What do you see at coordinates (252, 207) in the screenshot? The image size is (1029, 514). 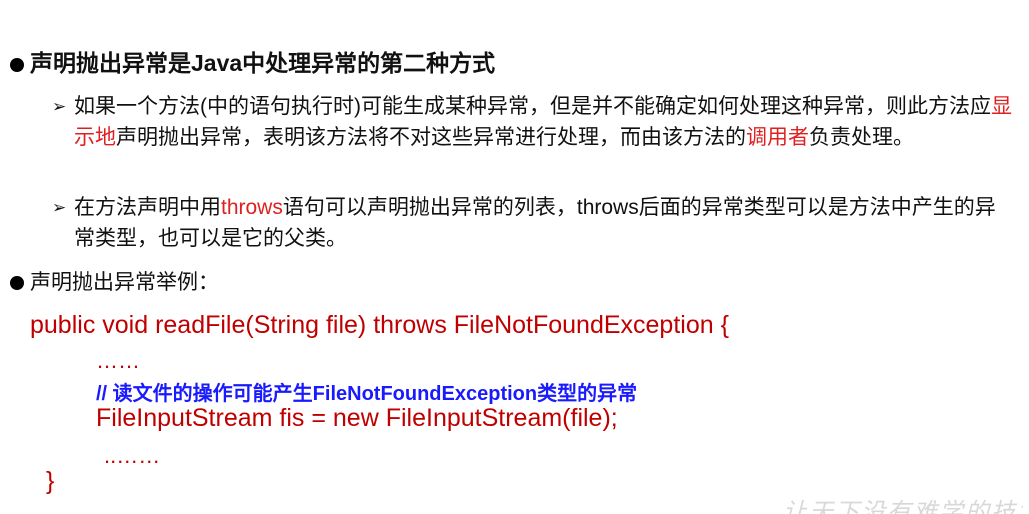 I see `highlight-throws: throws` at bounding box center [252, 207].